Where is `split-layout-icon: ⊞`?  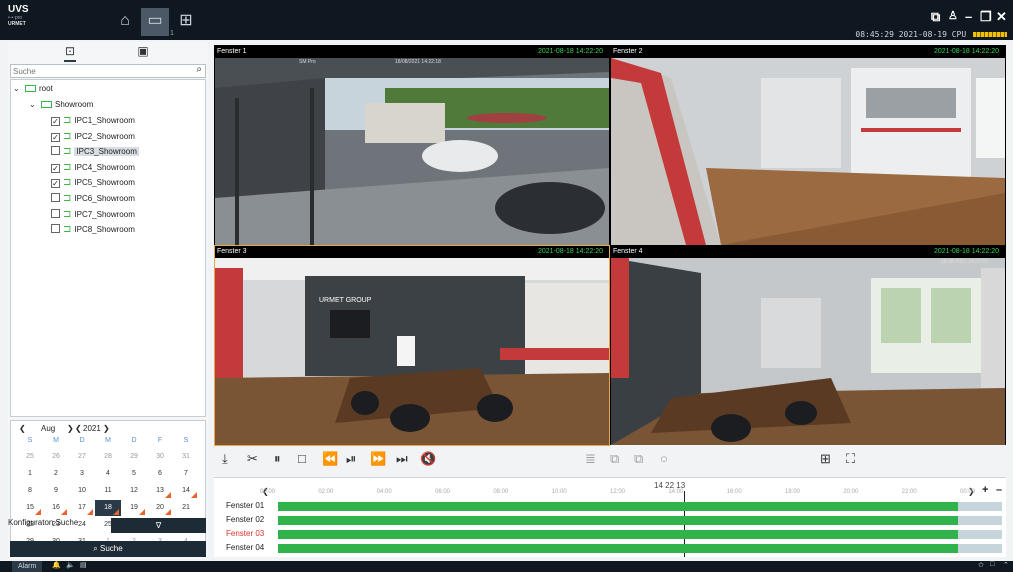
split-layout-icon: ⊞ is located at coordinates (825, 459).